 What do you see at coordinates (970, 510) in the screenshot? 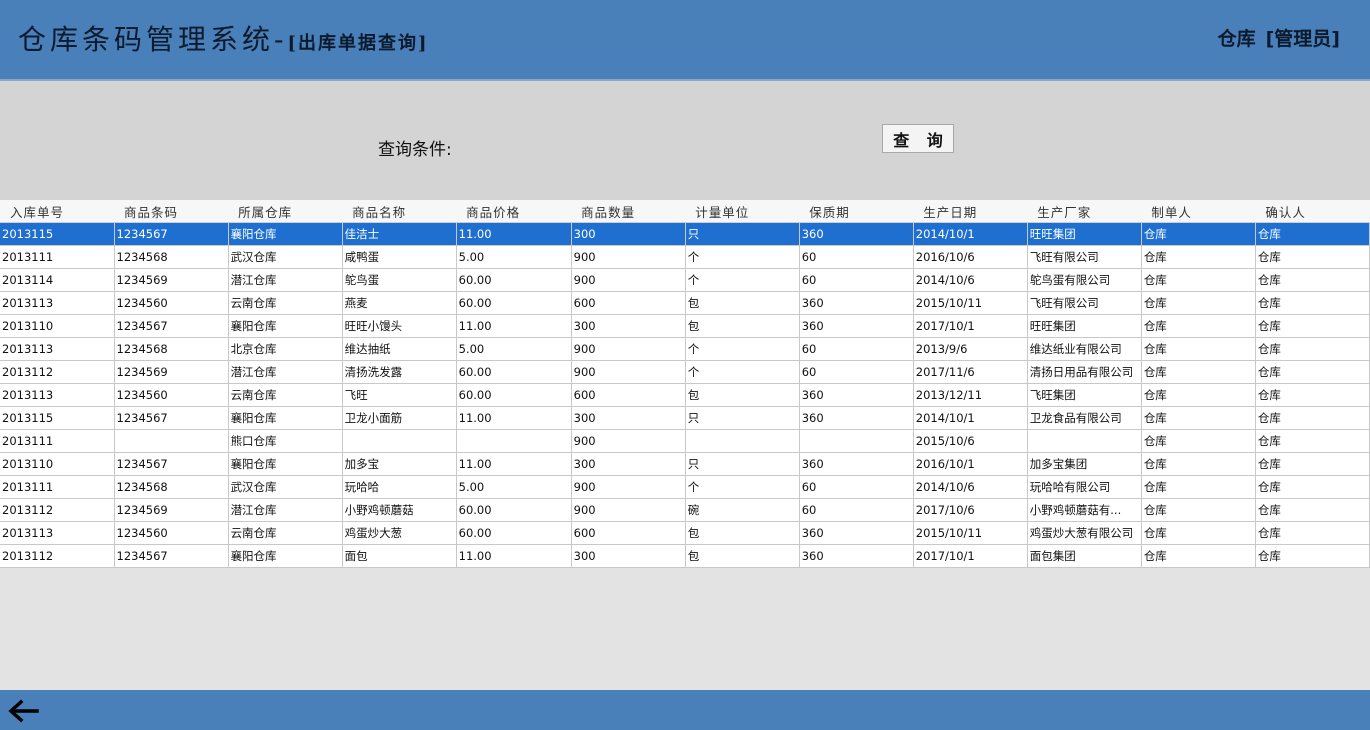
I see `table-cell: 2017/10/6` at bounding box center [970, 510].